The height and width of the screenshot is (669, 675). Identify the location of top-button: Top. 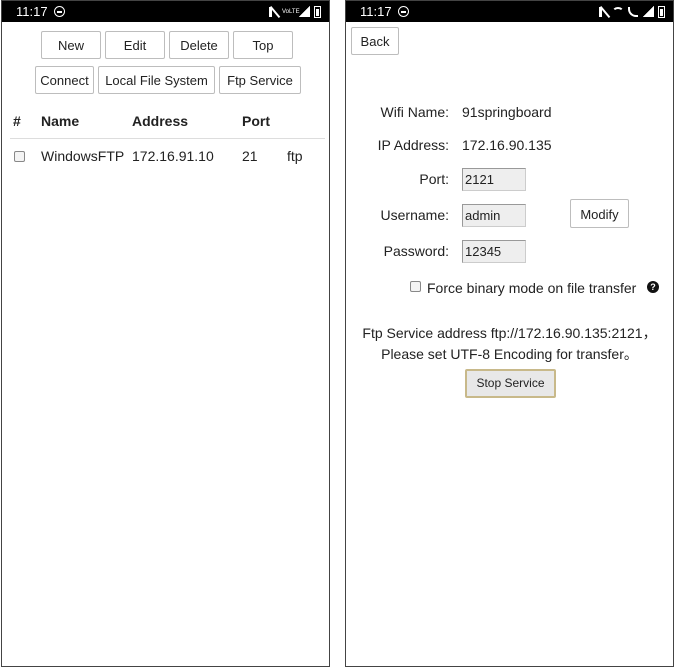
(263, 45).